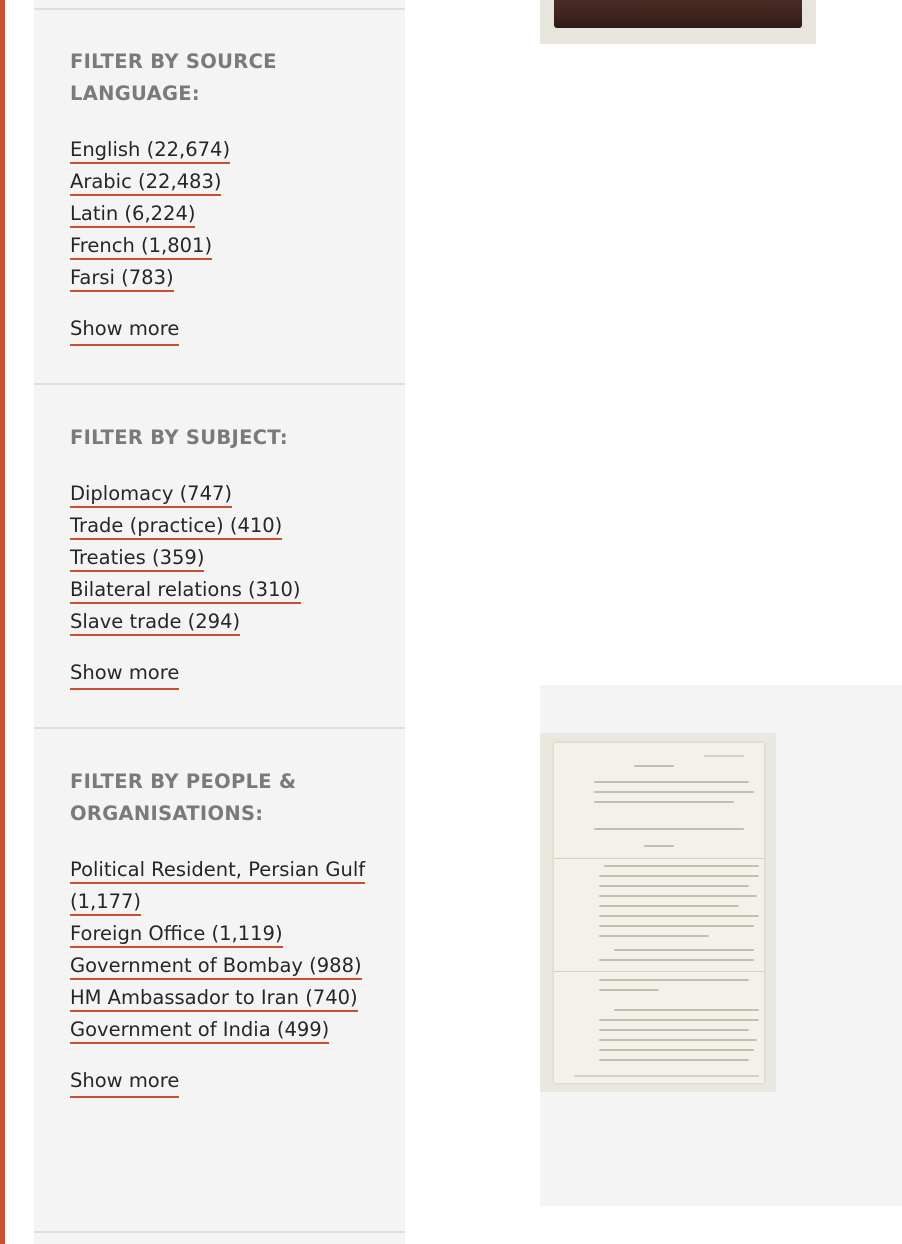 This screenshot has width=902, height=1244. What do you see at coordinates (137, 559) in the screenshot?
I see `filter-link-treaties: Treaties (359)` at bounding box center [137, 559].